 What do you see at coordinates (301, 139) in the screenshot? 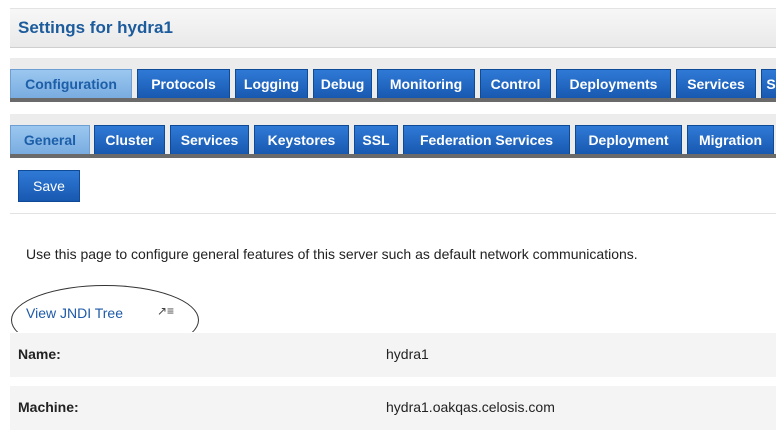
I see `subtab-keystores: Keystores` at bounding box center [301, 139].